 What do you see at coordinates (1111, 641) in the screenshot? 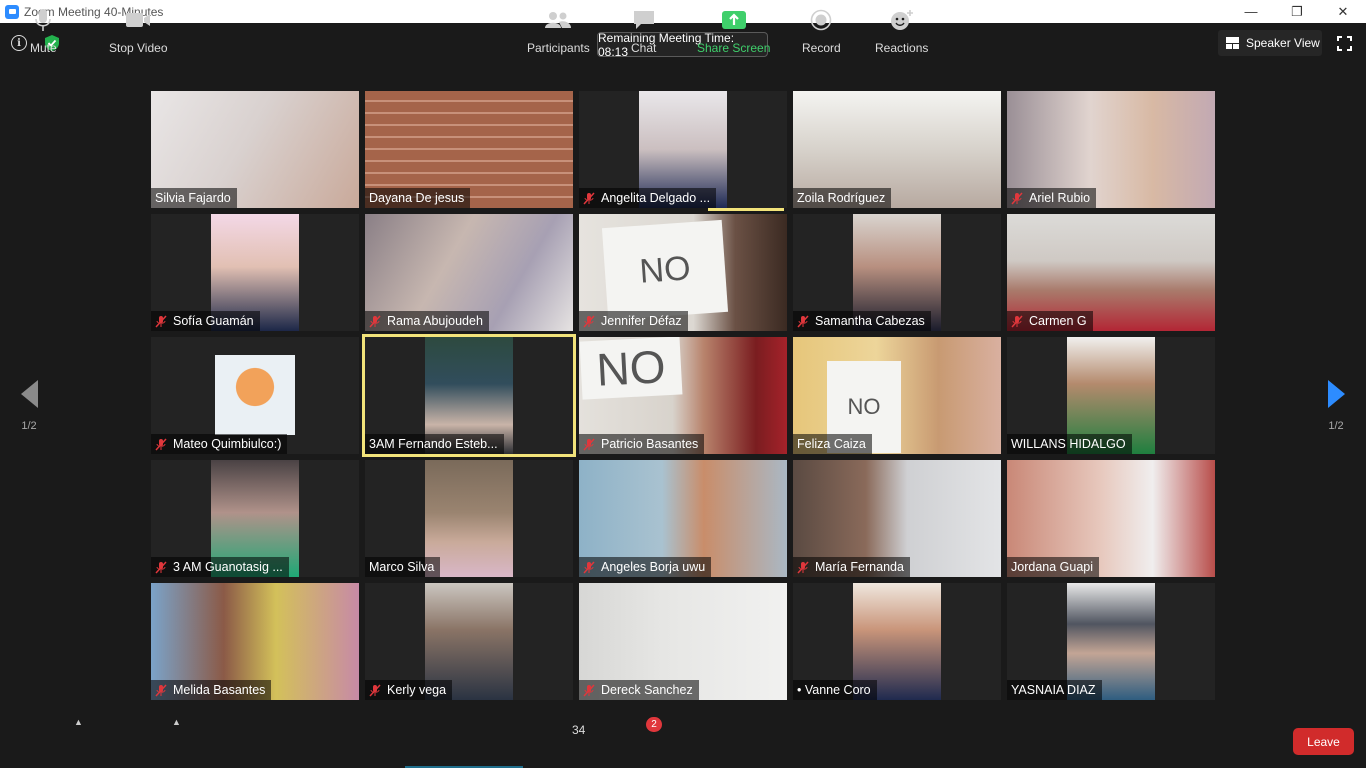
I see `participant-tile: YASNAIA DIAZ` at bounding box center [1111, 641].